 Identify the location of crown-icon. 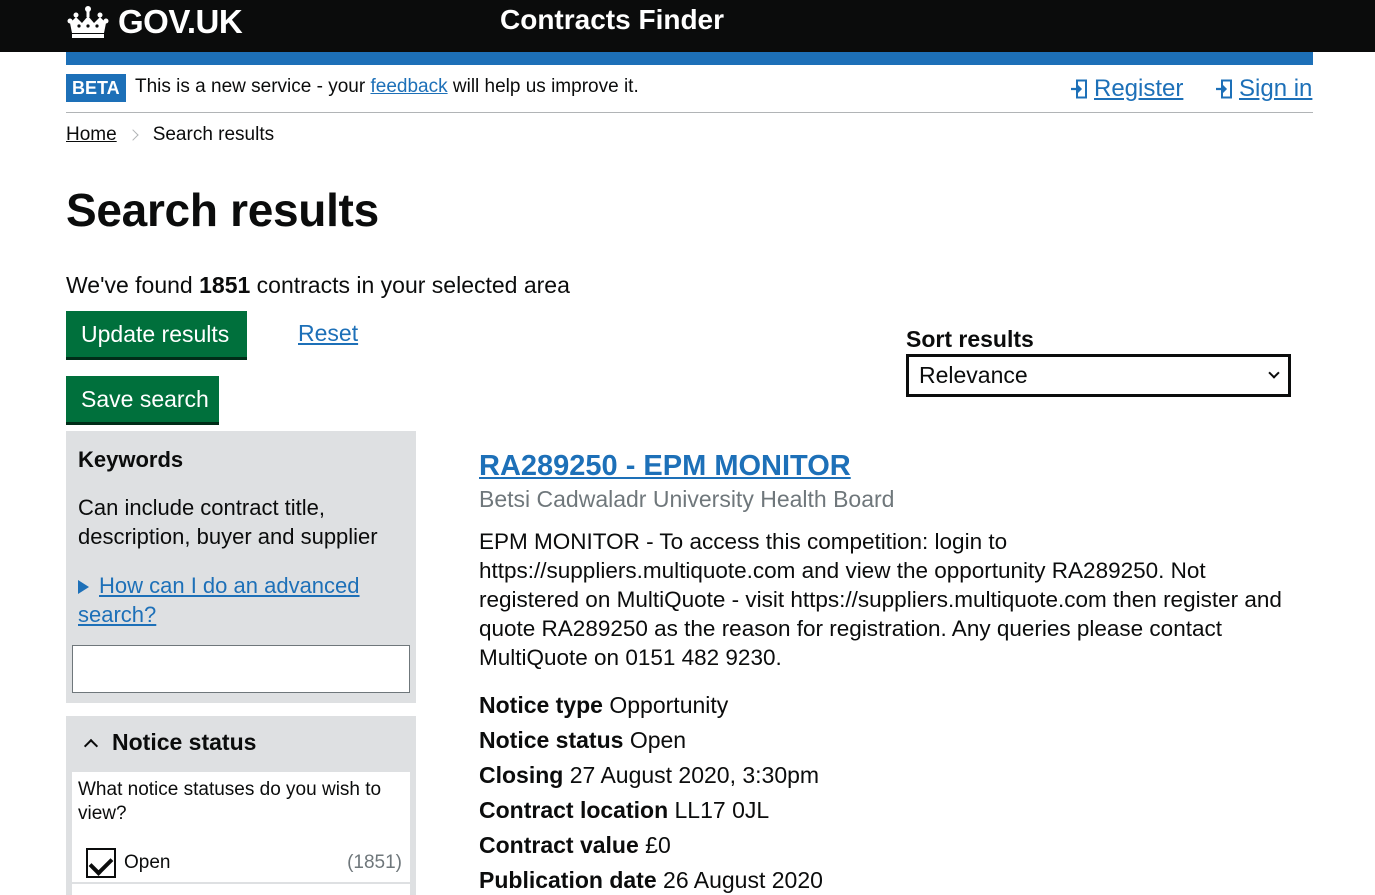
(88, 22).